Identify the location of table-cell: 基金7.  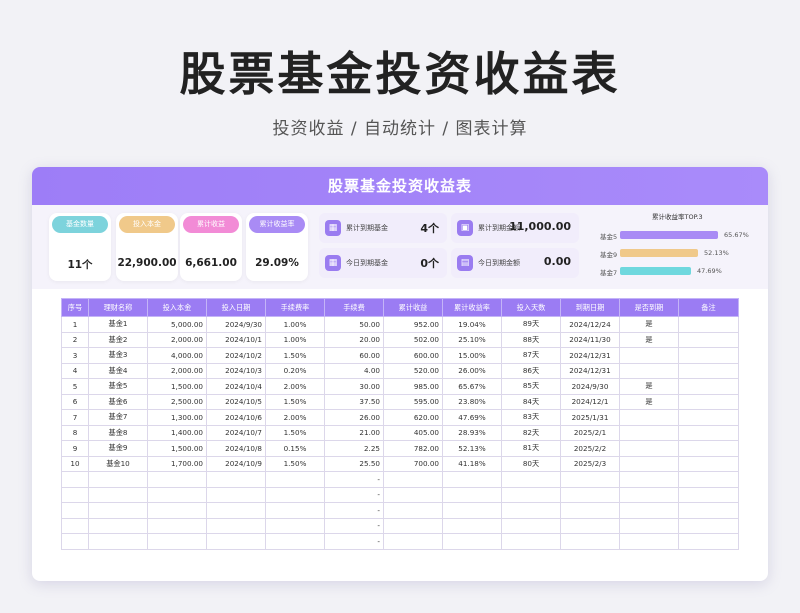
(118, 417).